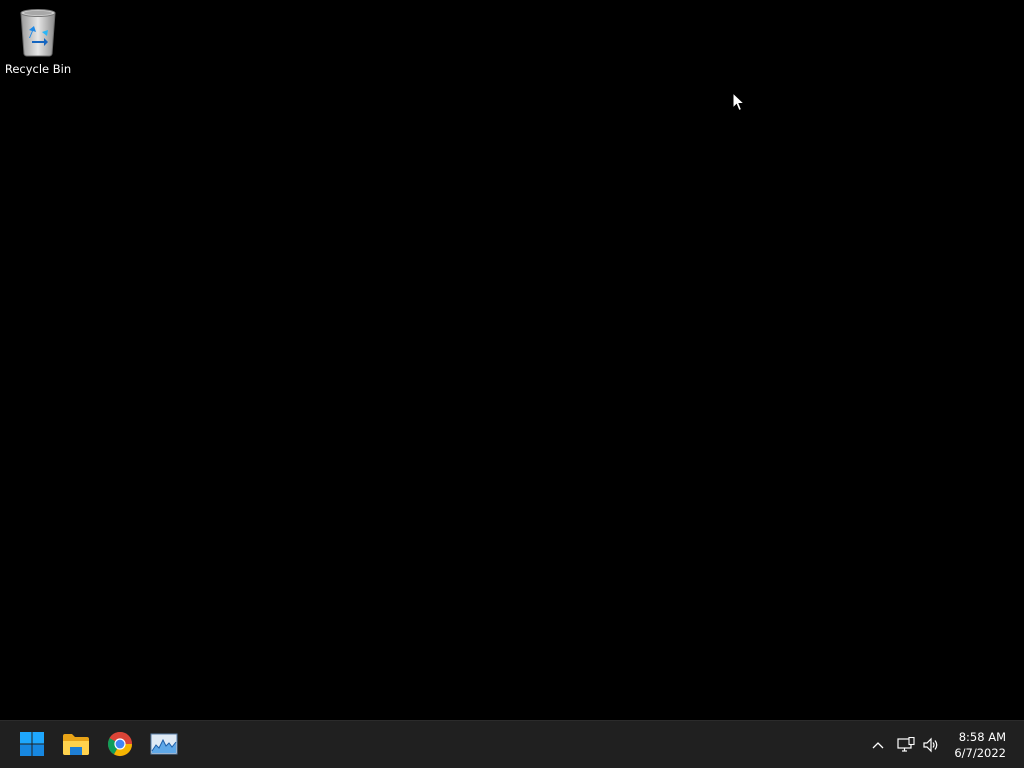 Image resolution: width=1024 pixels, height=768 pixels. What do you see at coordinates (38, 32) in the screenshot?
I see `recycle-bin-icon` at bounding box center [38, 32].